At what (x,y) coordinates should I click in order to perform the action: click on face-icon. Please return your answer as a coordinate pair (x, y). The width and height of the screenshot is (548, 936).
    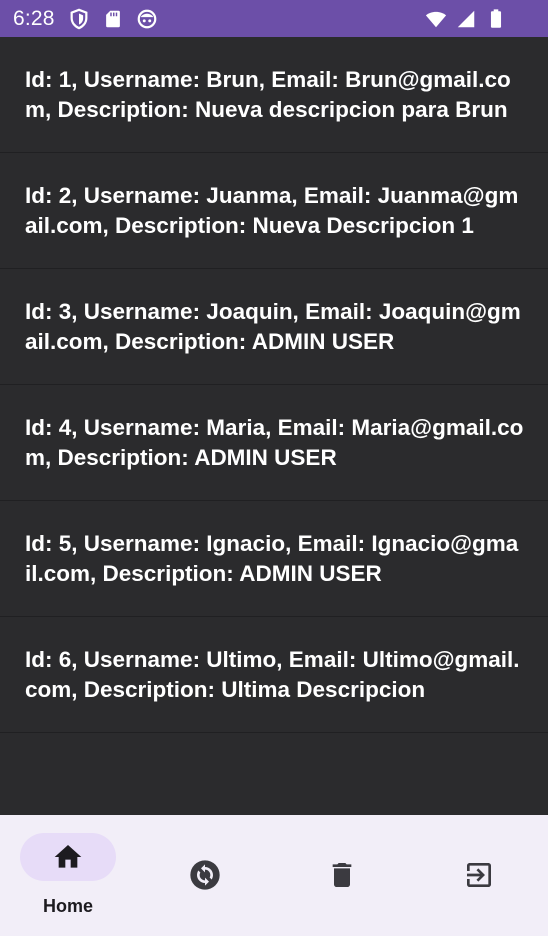
    Looking at the image, I should click on (147, 19).